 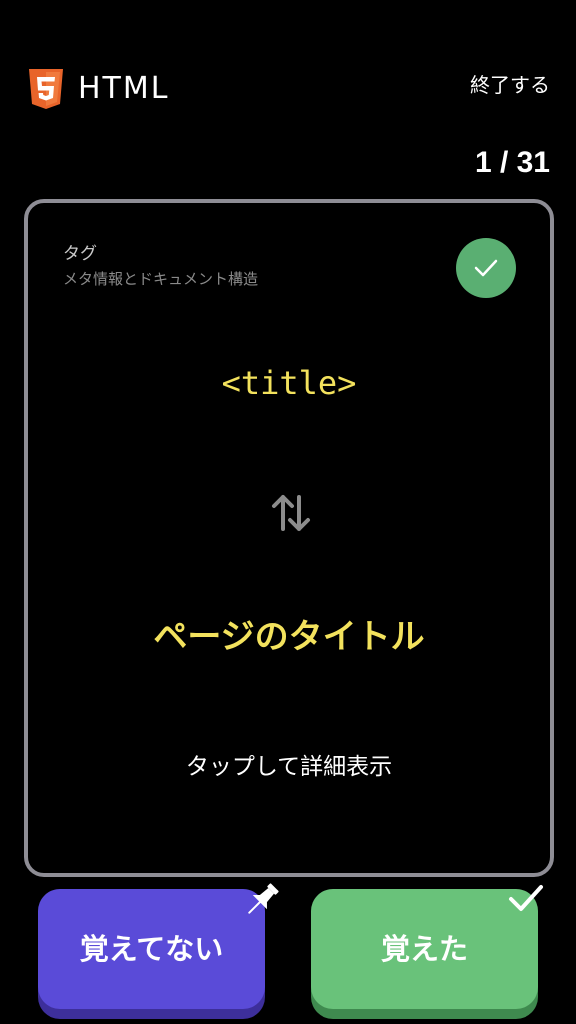 I want to click on card-term: <title>, so click(x=289, y=383).